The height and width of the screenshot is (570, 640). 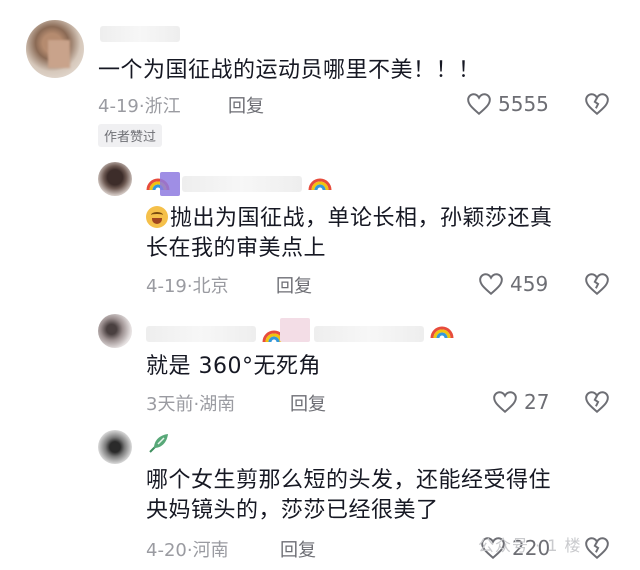 I want to click on laughing-tears-emoji, so click(x=157, y=217).